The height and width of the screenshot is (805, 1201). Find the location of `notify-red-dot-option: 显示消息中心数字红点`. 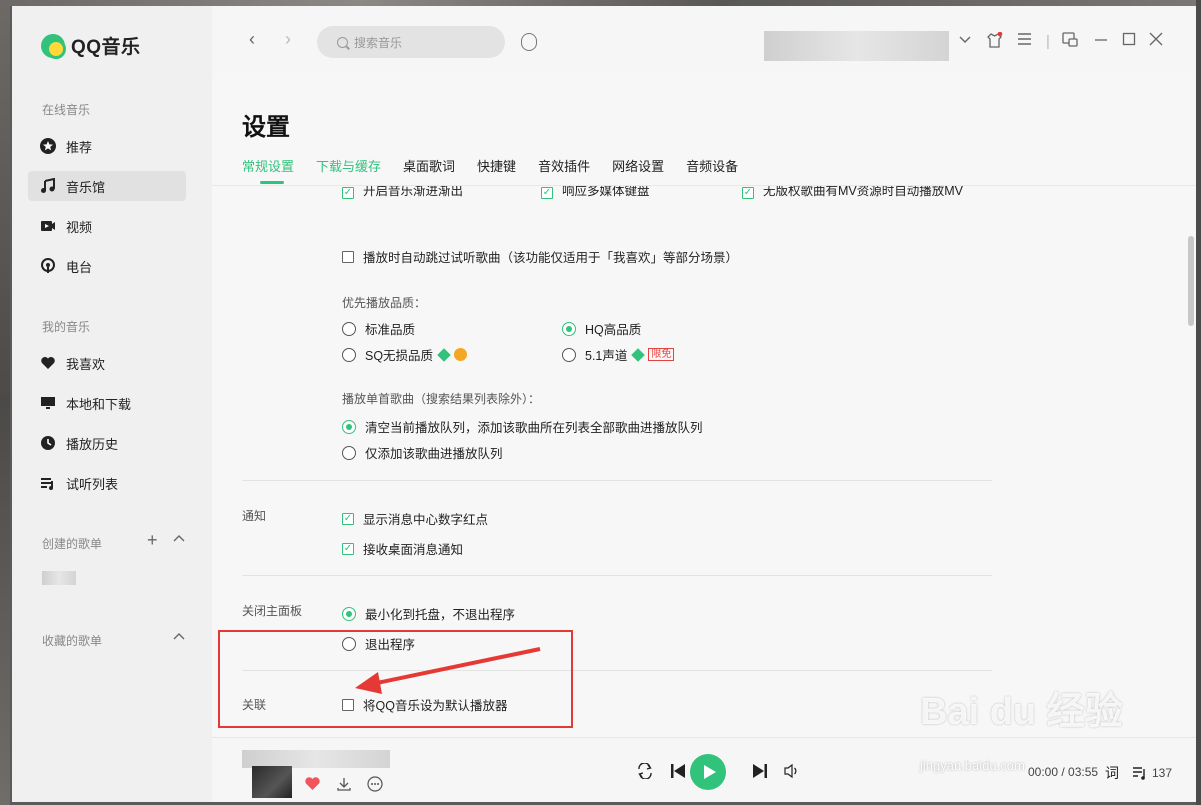

notify-red-dot-option: 显示消息中心数字红点 is located at coordinates (415, 518).